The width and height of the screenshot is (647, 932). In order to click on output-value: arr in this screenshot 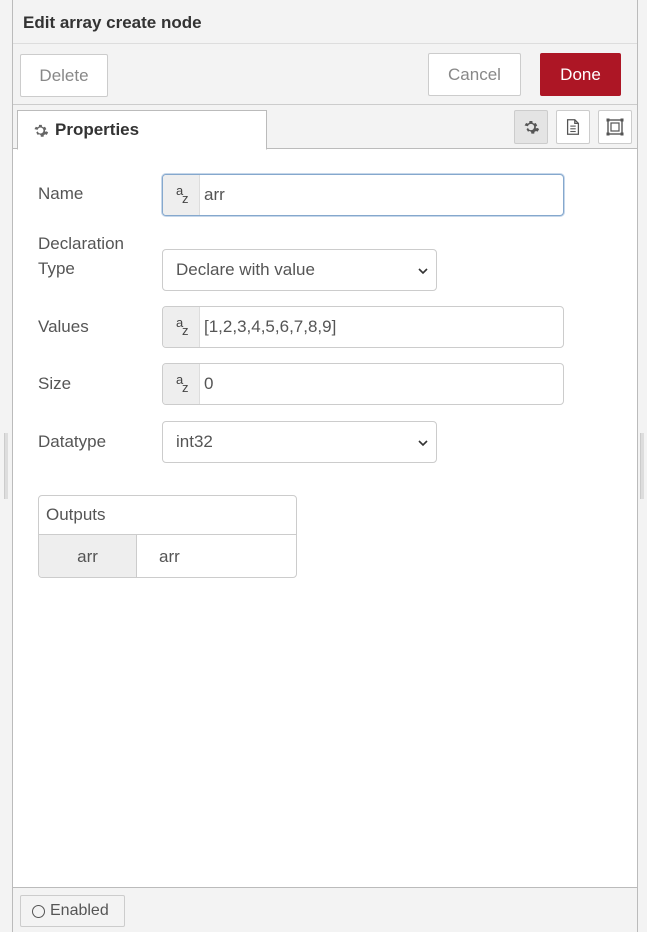, I will do `click(158, 556)`.